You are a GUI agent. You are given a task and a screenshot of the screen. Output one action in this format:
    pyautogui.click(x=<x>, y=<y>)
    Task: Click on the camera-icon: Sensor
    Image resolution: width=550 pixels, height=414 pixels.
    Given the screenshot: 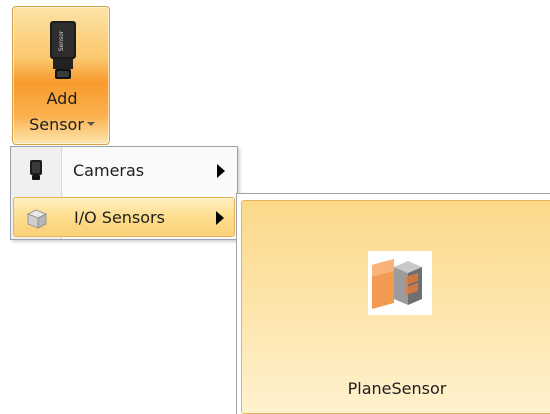 What is the action you would take?
    pyautogui.click(x=63, y=50)
    